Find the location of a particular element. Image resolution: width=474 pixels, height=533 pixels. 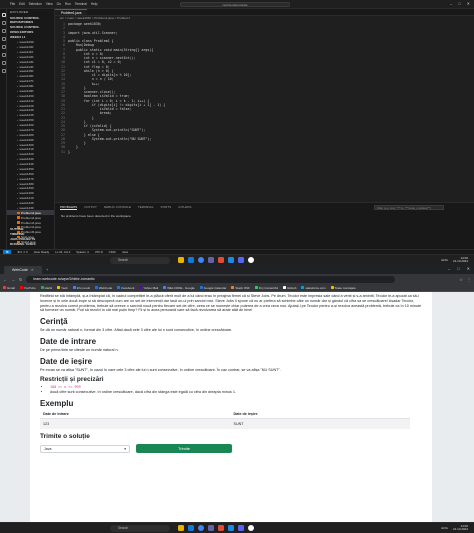

panel-tab-terminal: TERMINAL is located at coordinates (146, 207).